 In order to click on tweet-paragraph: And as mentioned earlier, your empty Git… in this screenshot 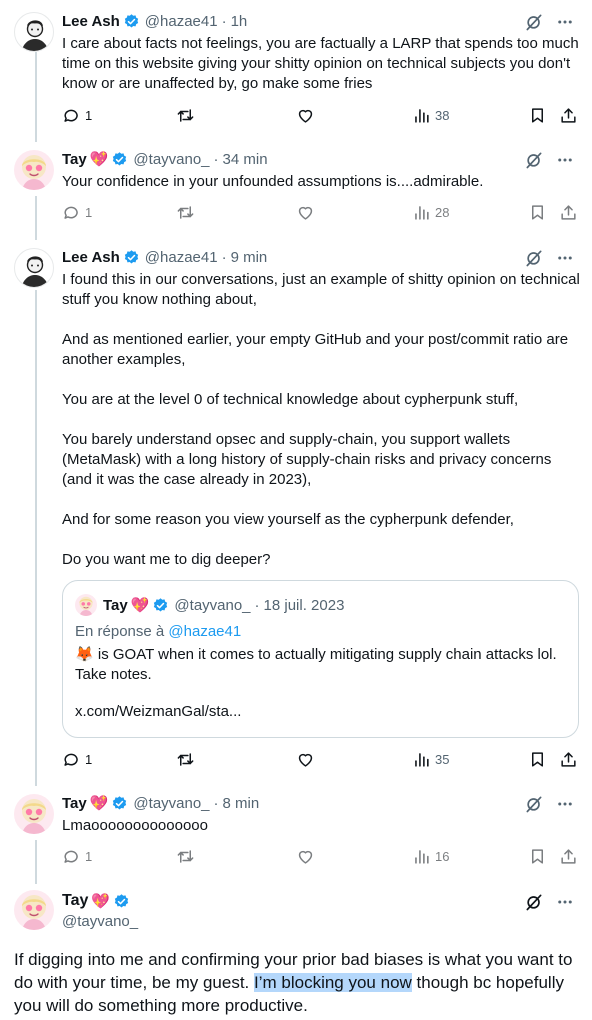, I will do `click(317, 349)`.